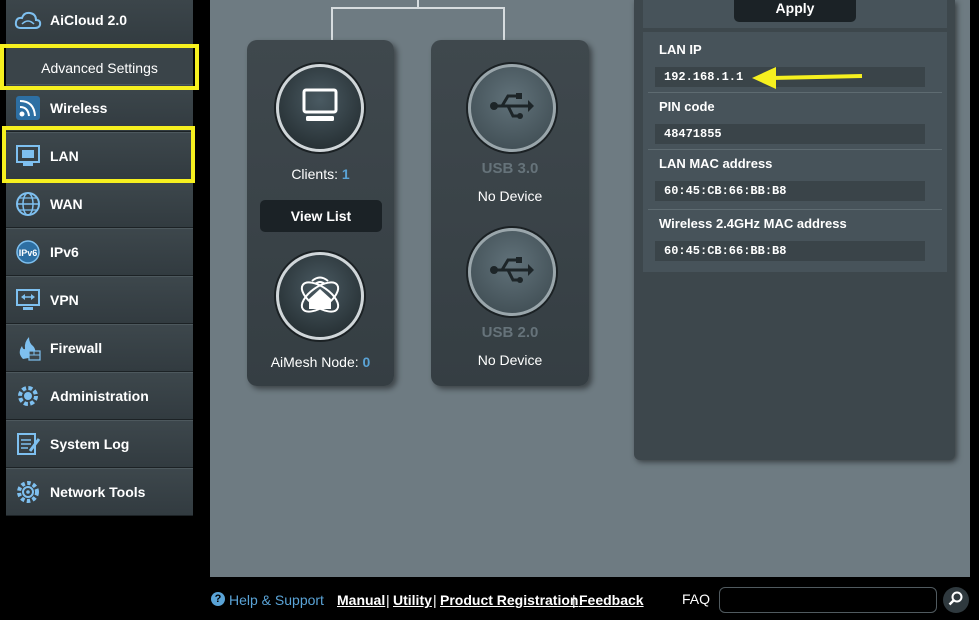 The image size is (979, 620). I want to click on sidebar-item-firewall: Firewall, so click(99, 348).